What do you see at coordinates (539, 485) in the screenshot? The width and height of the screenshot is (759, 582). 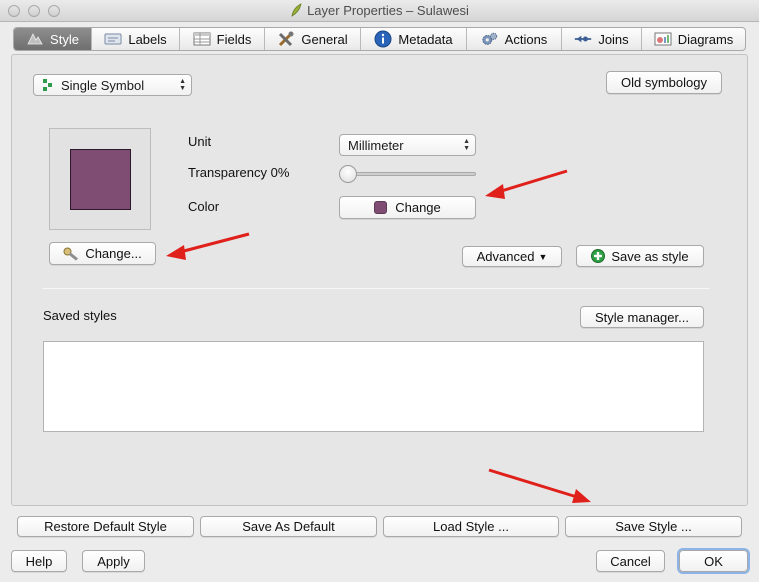 I see `annotation-arrow-save-style` at bounding box center [539, 485].